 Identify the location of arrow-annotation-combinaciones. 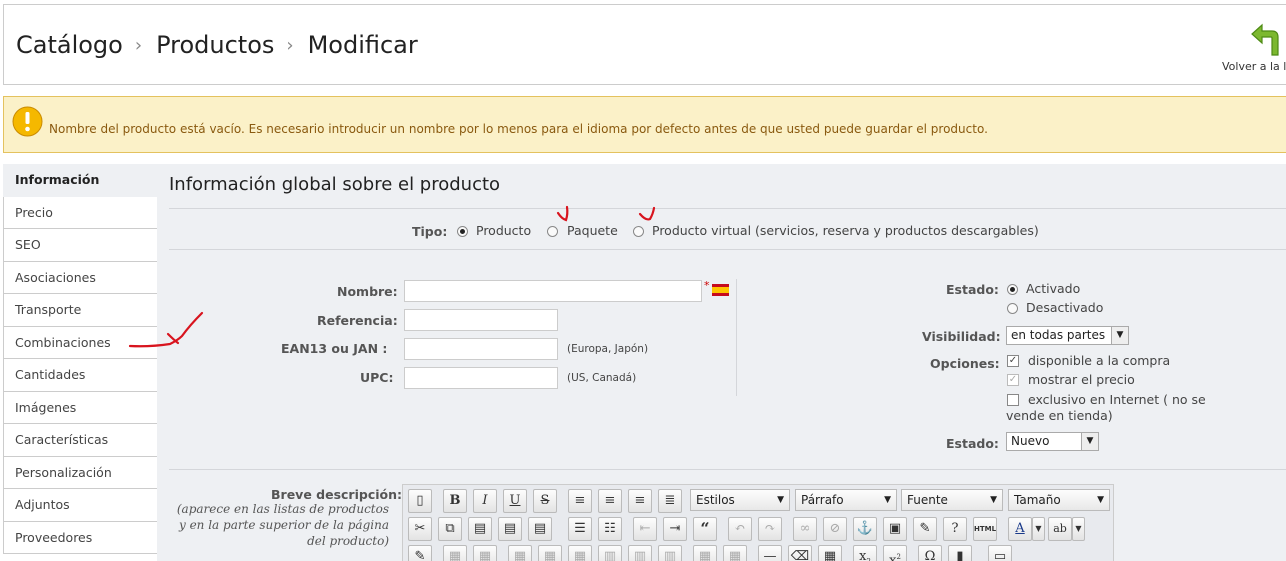
(166, 329).